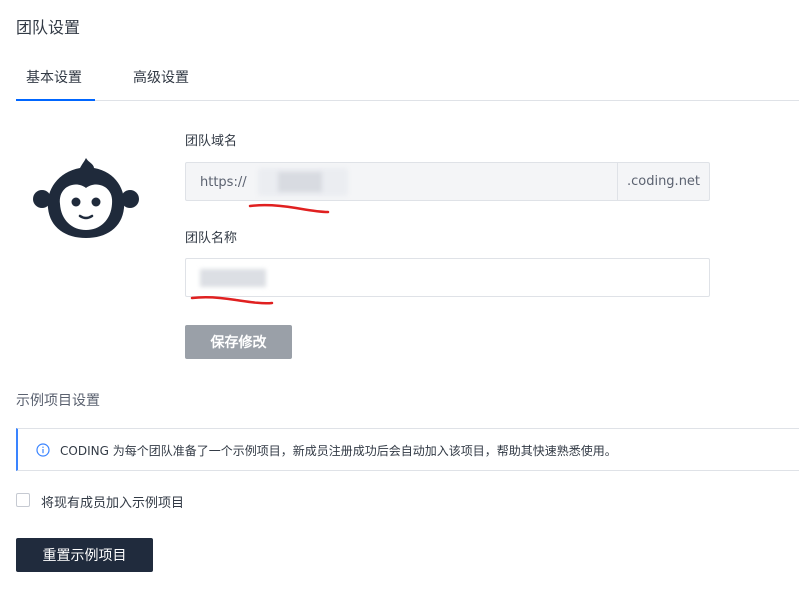  Describe the element at coordinates (161, 77) in the screenshot. I see `tab-advanced-settings: 高级设置` at that location.